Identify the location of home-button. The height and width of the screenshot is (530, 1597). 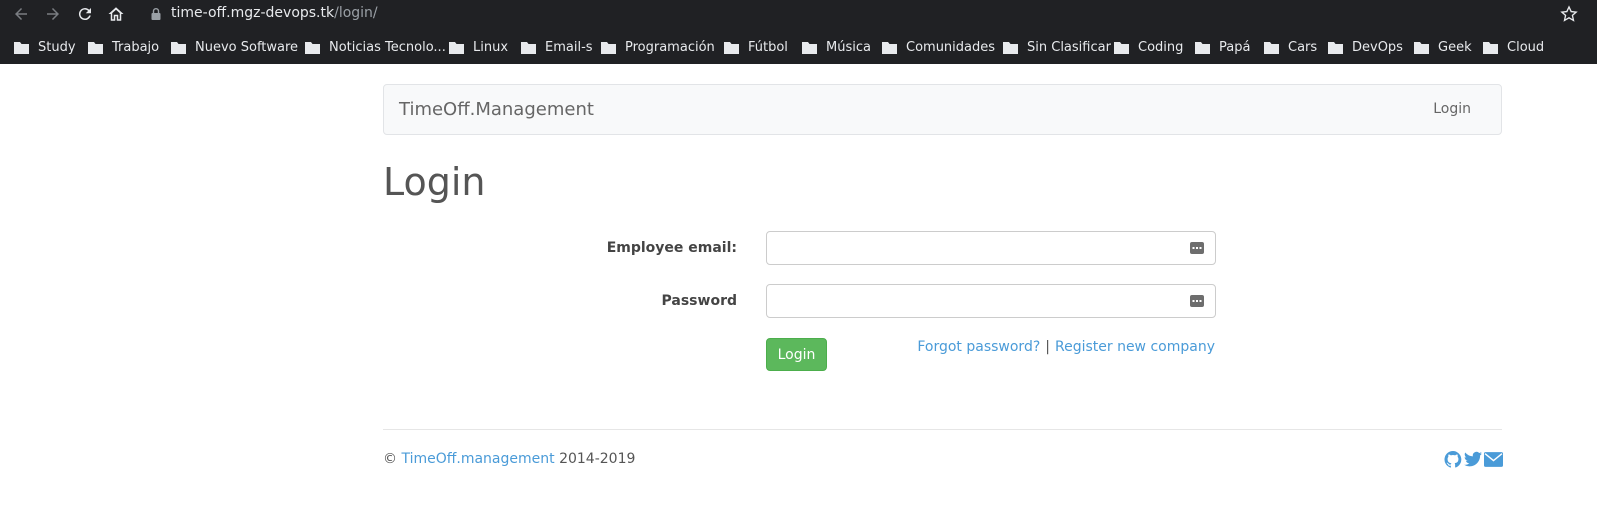
(116, 14).